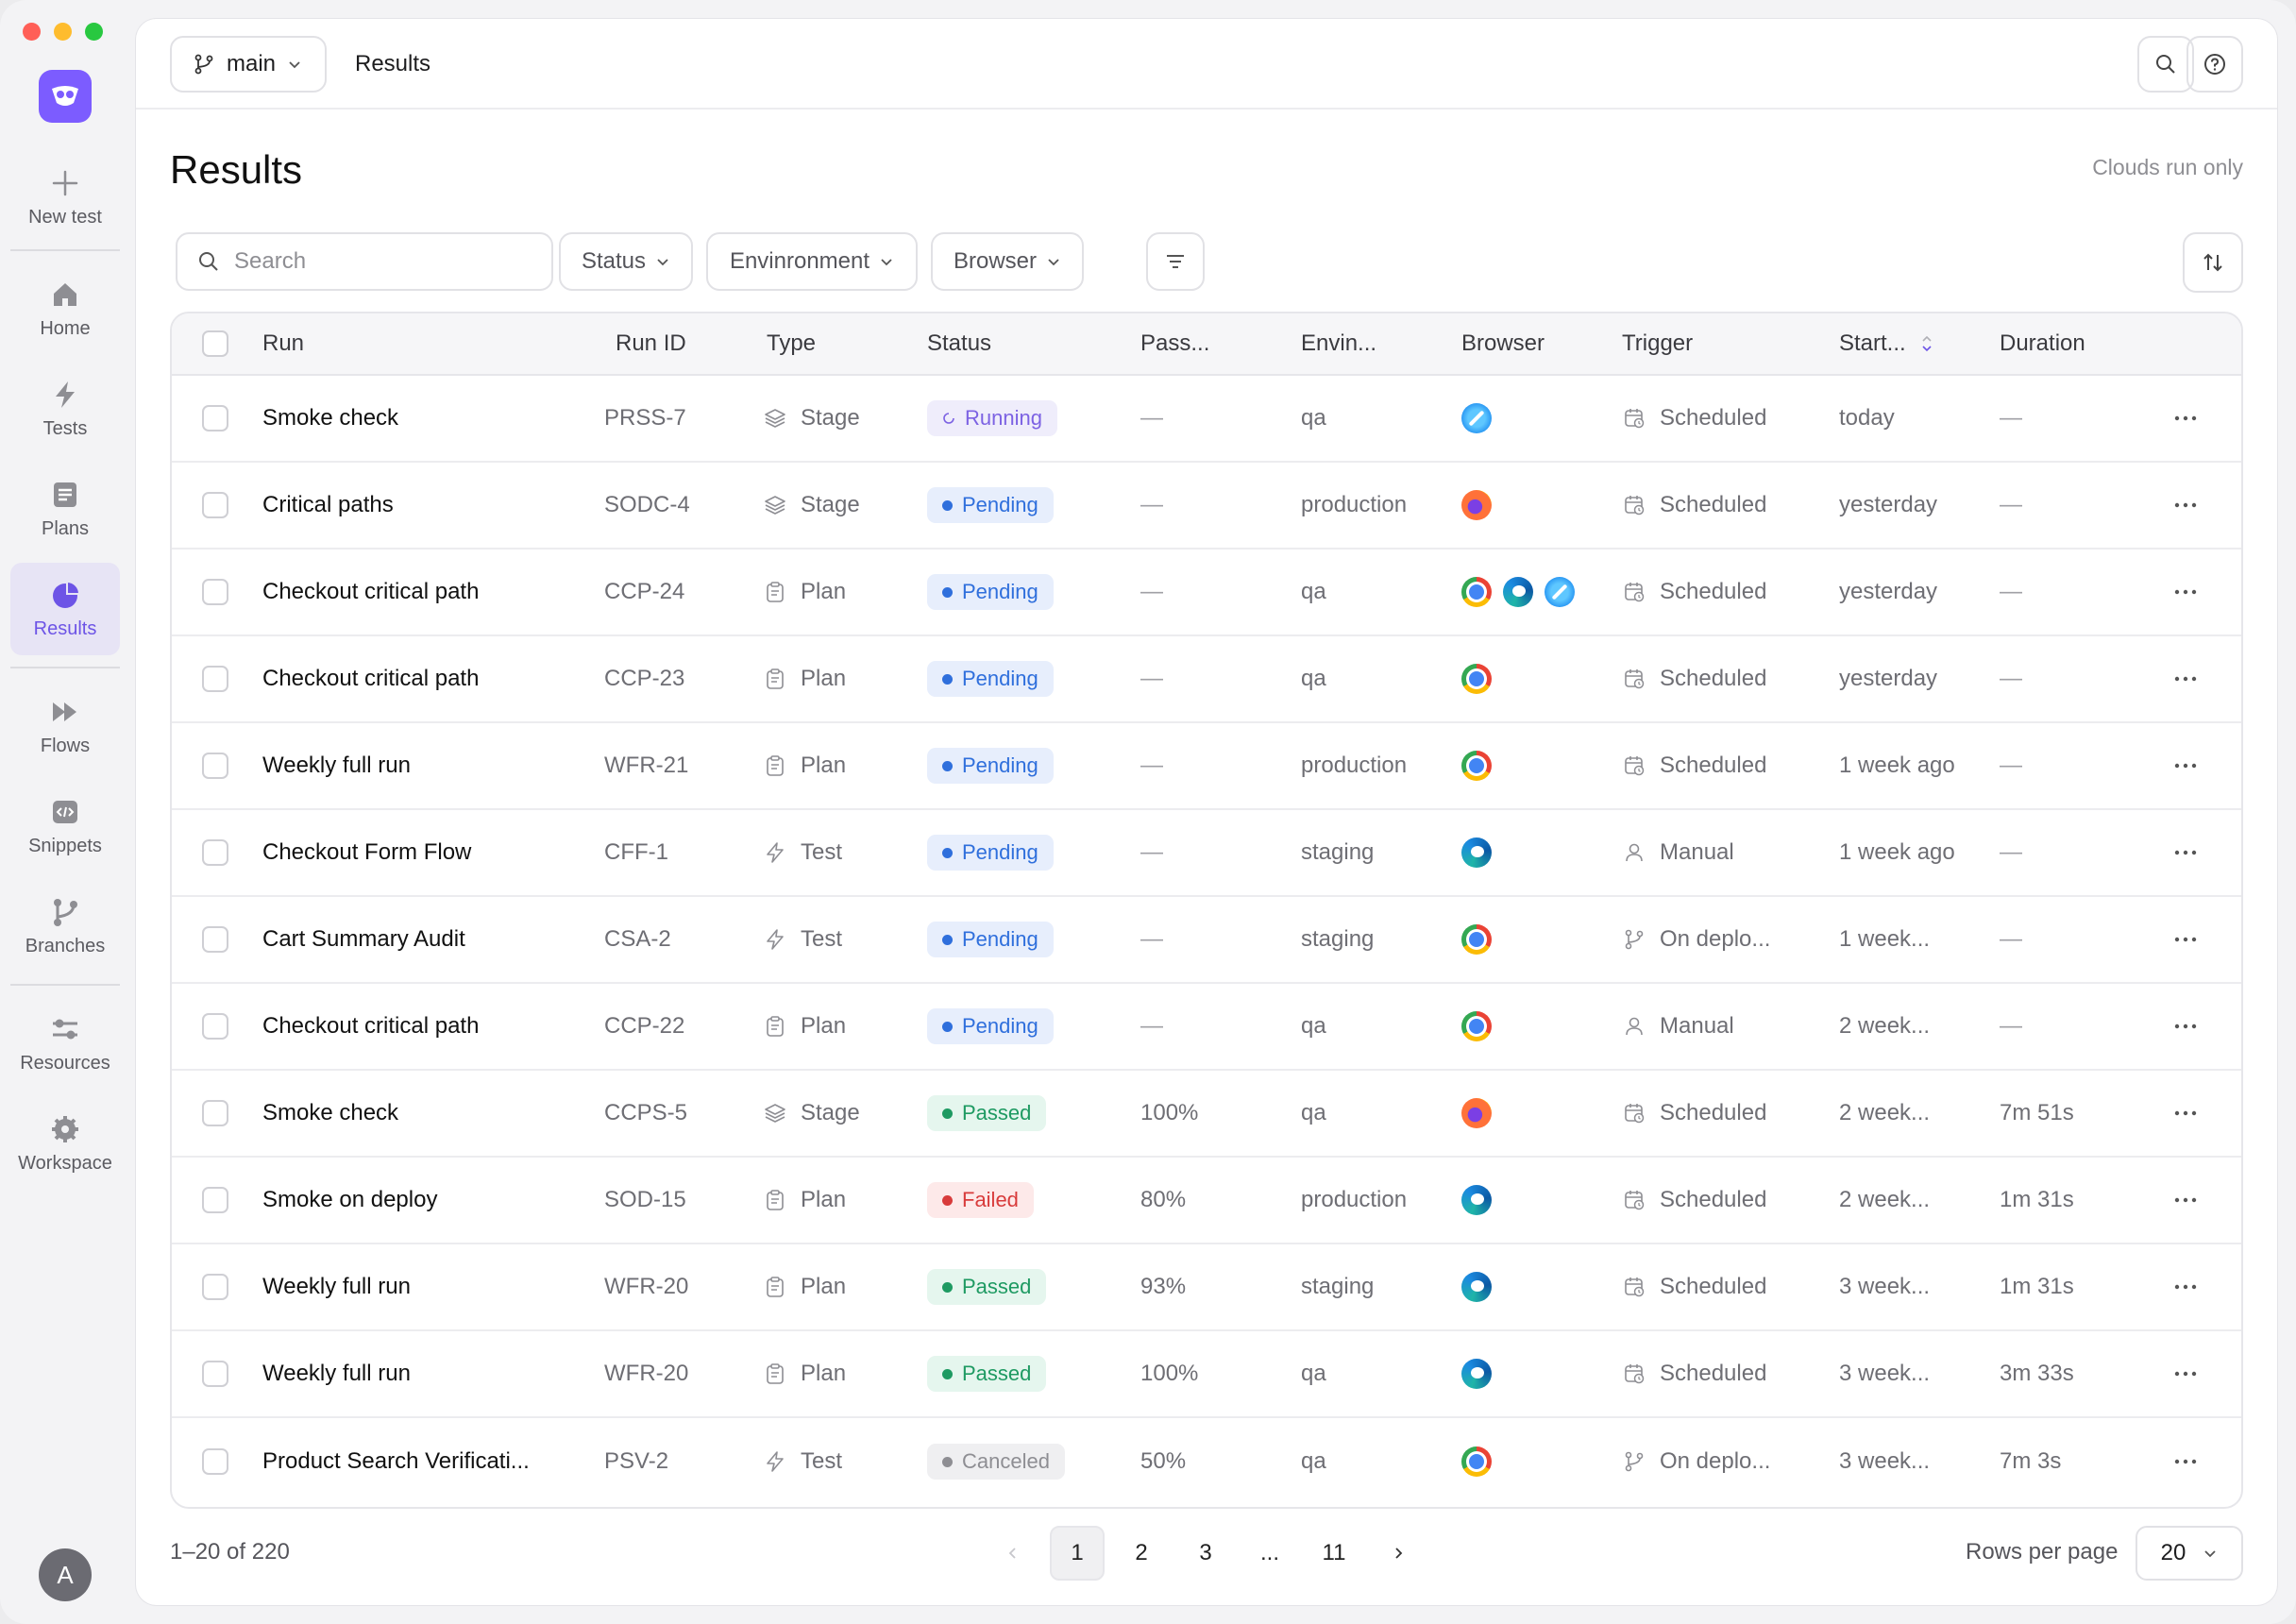 This screenshot has width=2296, height=1624. I want to click on page-button: 2, so click(1141, 1553).